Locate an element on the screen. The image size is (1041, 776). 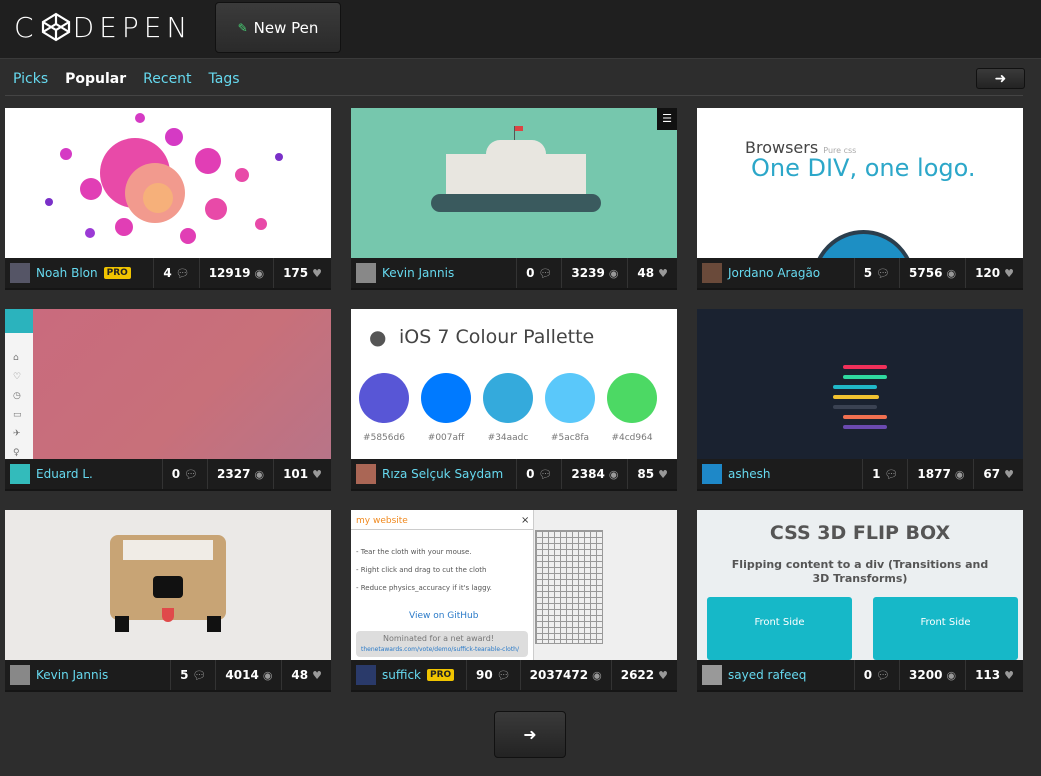
pen-author: Jordano Aragão is located at coordinates (775, 273).